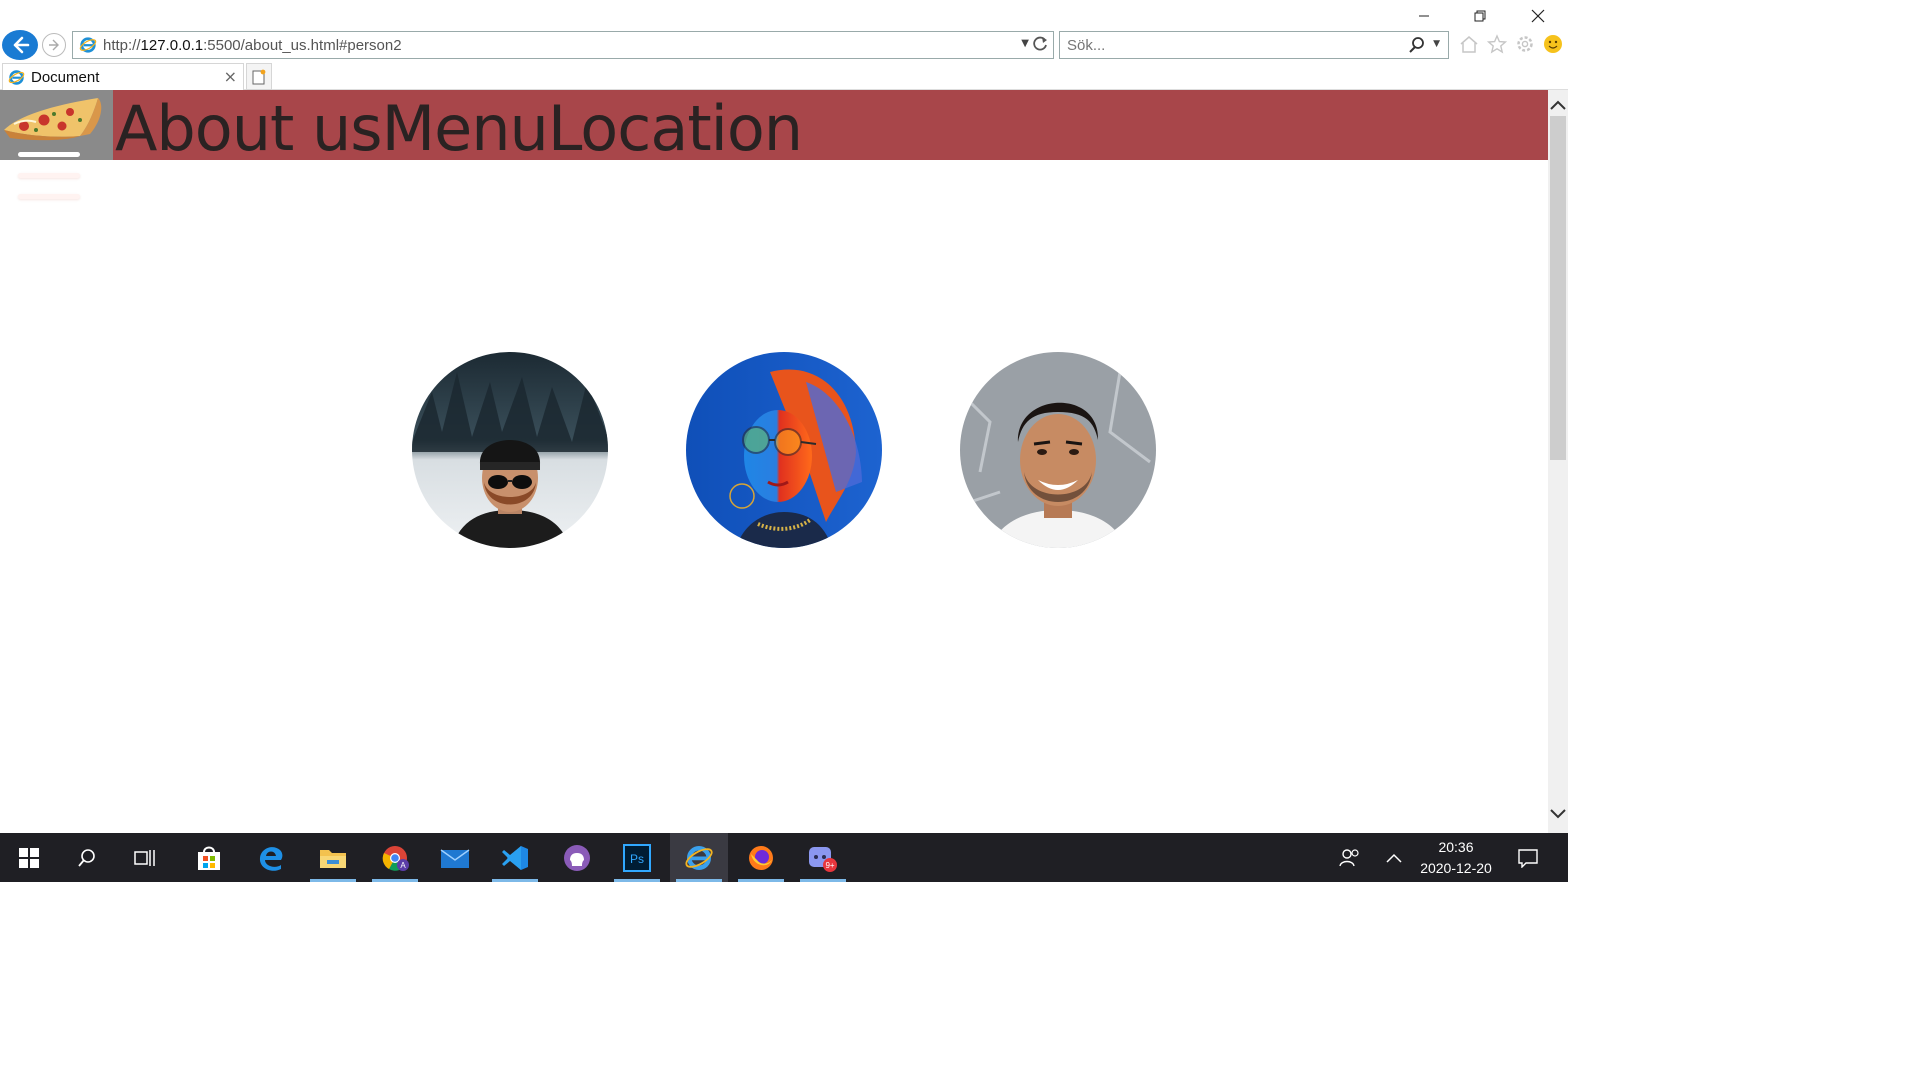 The image size is (1920, 1080). I want to click on chrome-icon: A, so click(395, 858).